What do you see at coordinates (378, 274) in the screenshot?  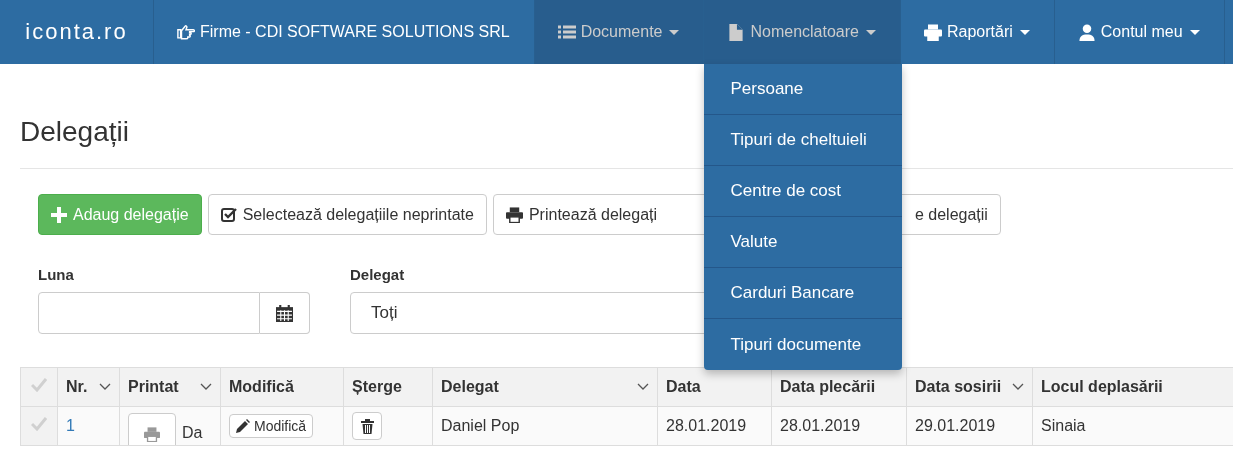 I see `field-label: Delegat` at bounding box center [378, 274].